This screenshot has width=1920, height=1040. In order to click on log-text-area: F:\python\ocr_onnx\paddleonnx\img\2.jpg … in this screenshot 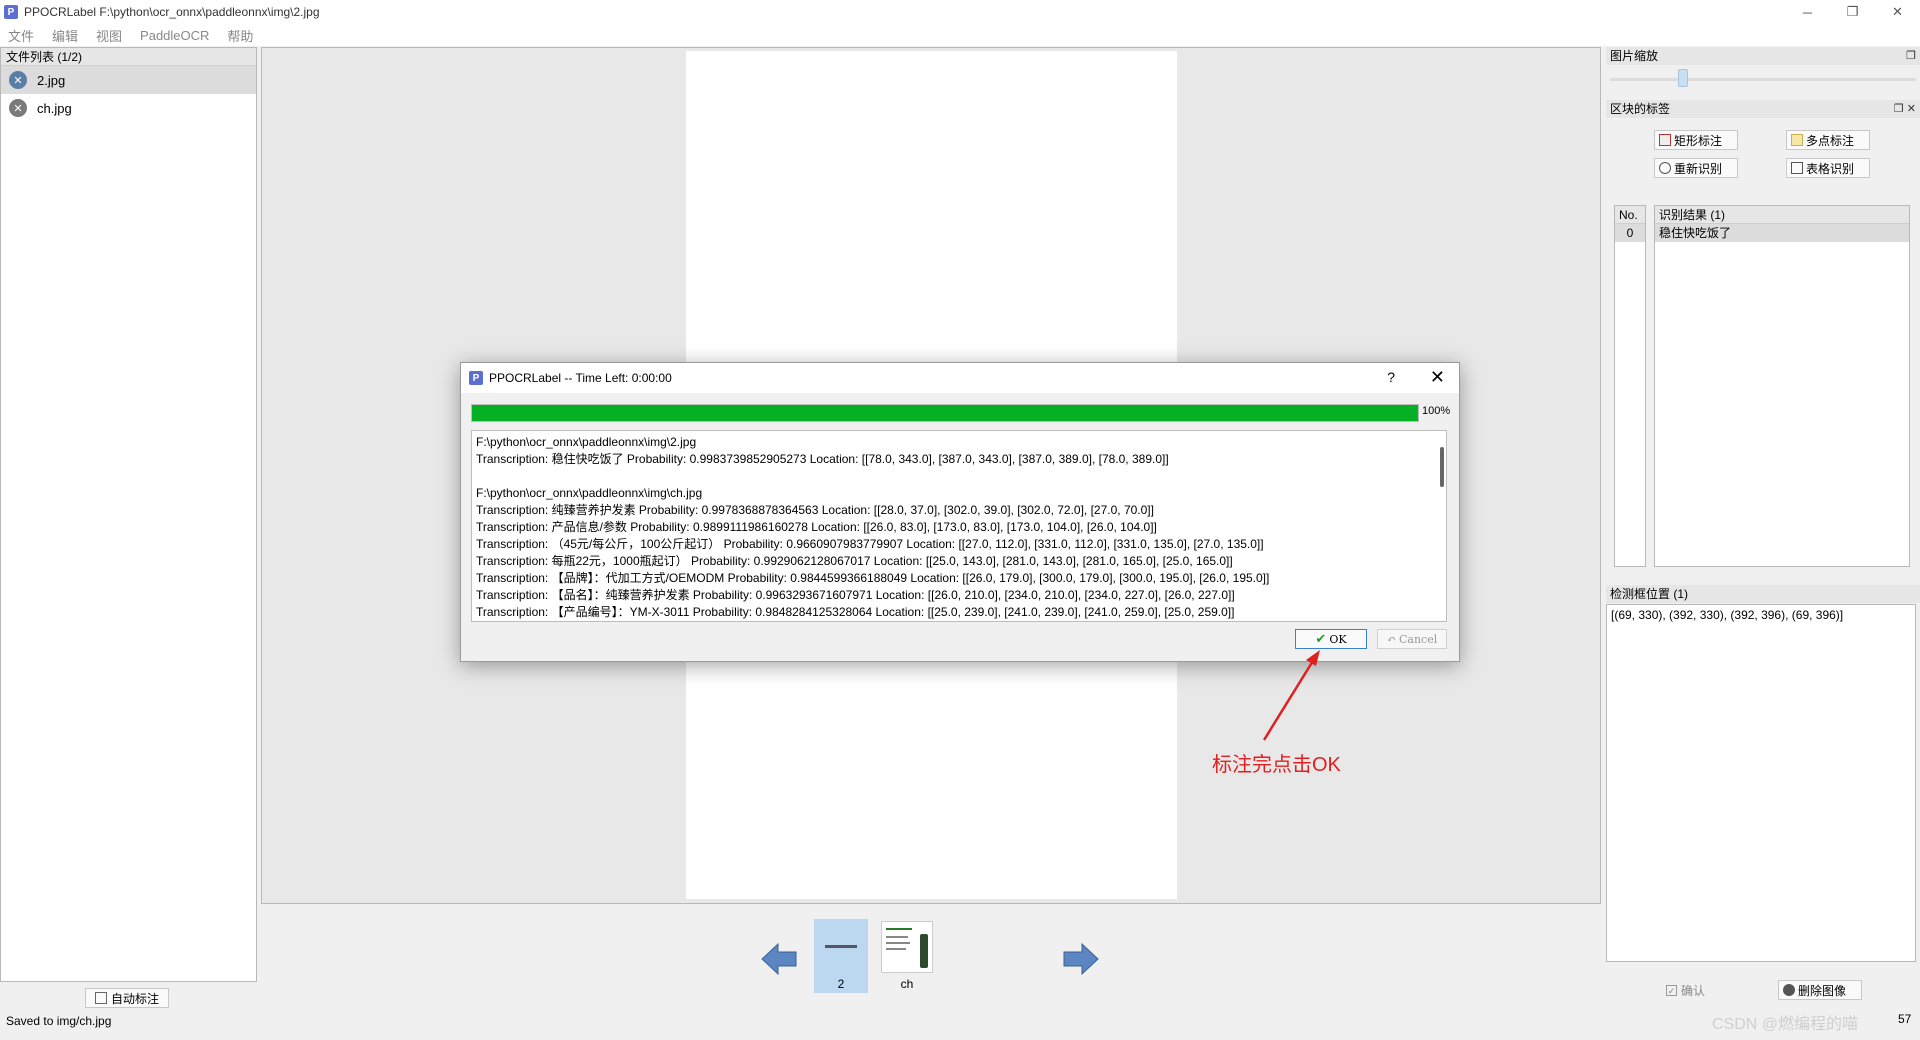, I will do `click(959, 526)`.